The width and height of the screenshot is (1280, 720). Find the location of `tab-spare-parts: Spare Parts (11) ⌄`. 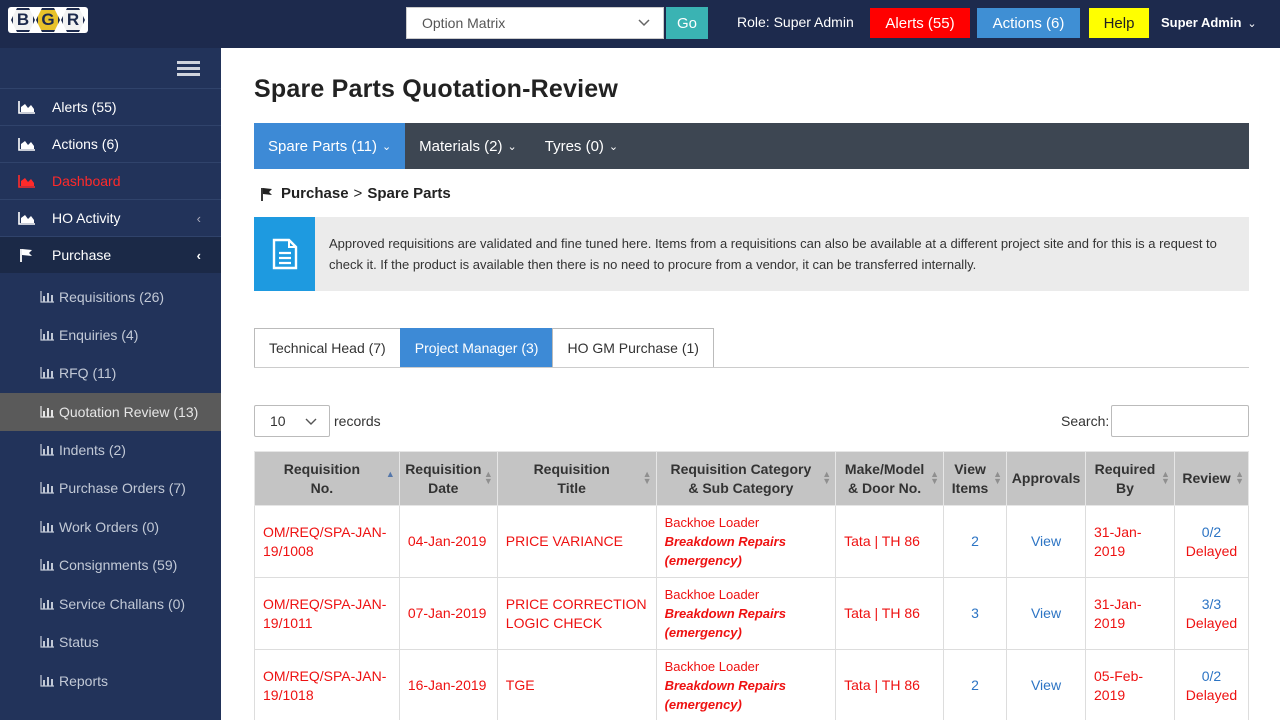

tab-spare-parts: Spare Parts (11) ⌄ is located at coordinates (330, 146).